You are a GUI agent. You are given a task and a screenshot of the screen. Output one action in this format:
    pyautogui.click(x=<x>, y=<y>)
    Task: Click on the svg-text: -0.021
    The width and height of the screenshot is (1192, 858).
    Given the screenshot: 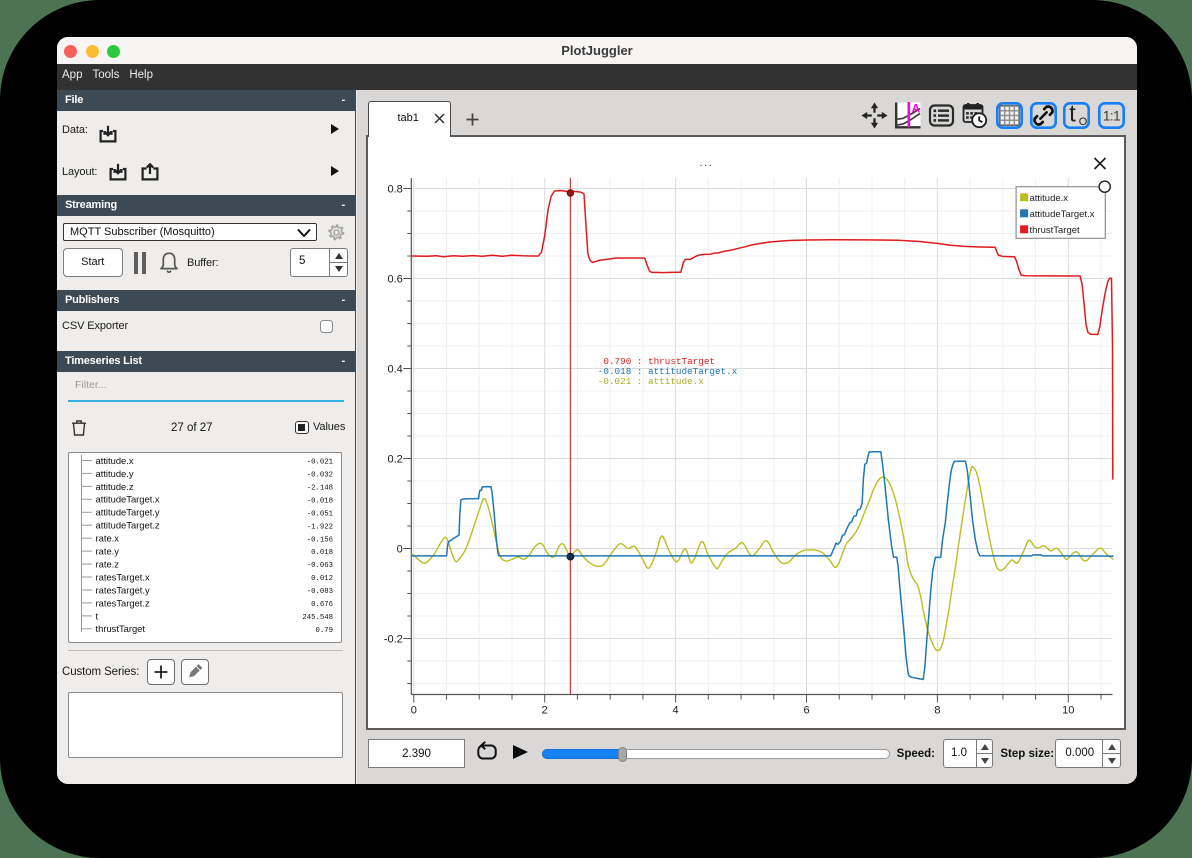 What is the action you would take?
    pyautogui.click(x=319, y=462)
    